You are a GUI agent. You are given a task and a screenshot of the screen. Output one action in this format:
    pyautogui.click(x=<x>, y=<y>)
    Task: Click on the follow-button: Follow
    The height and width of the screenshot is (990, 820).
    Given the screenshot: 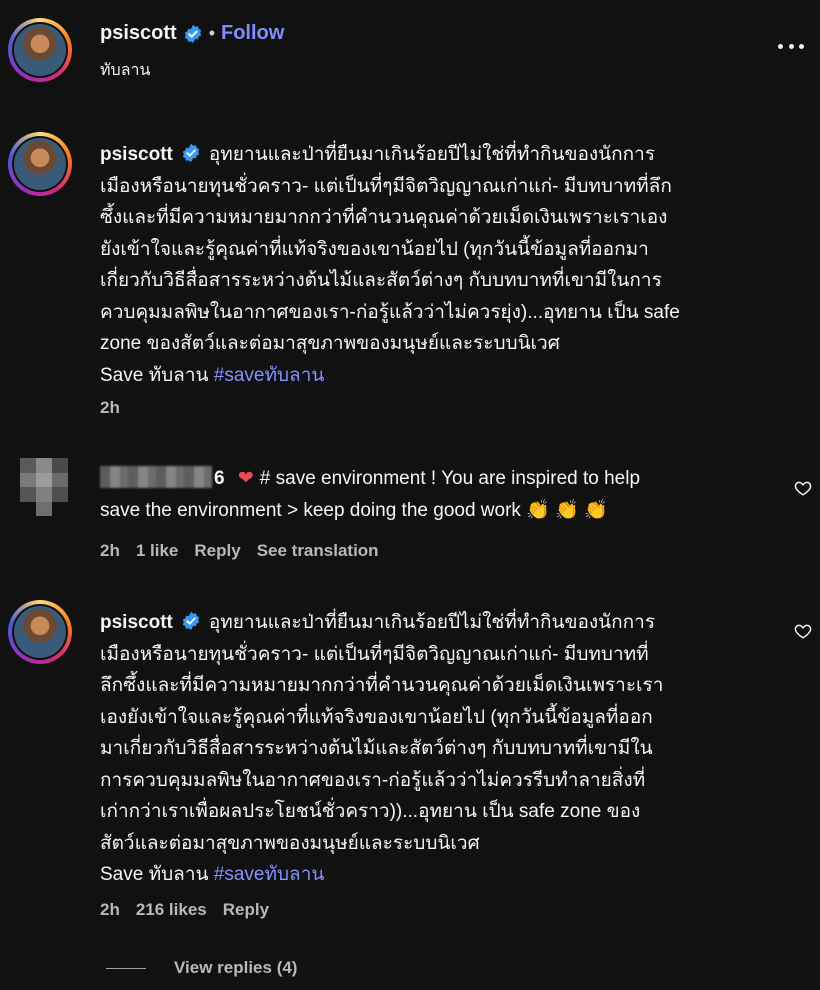 What is the action you would take?
    pyautogui.click(x=252, y=33)
    